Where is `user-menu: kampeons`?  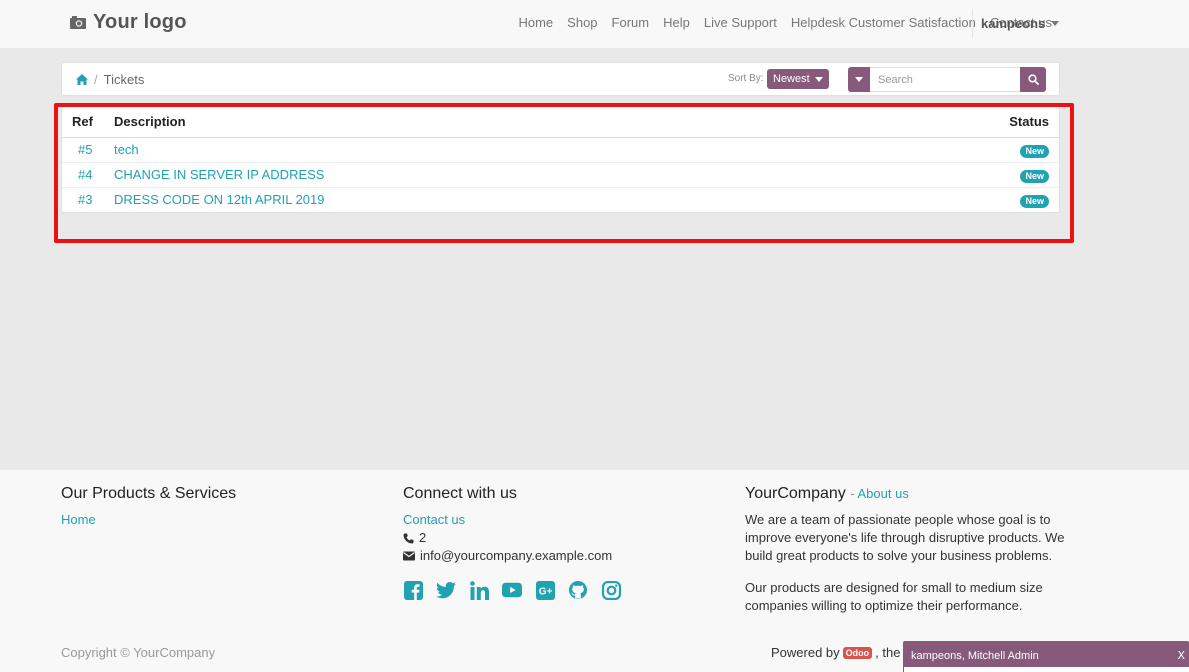
user-menu: kampeons is located at coordinates (1016, 23).